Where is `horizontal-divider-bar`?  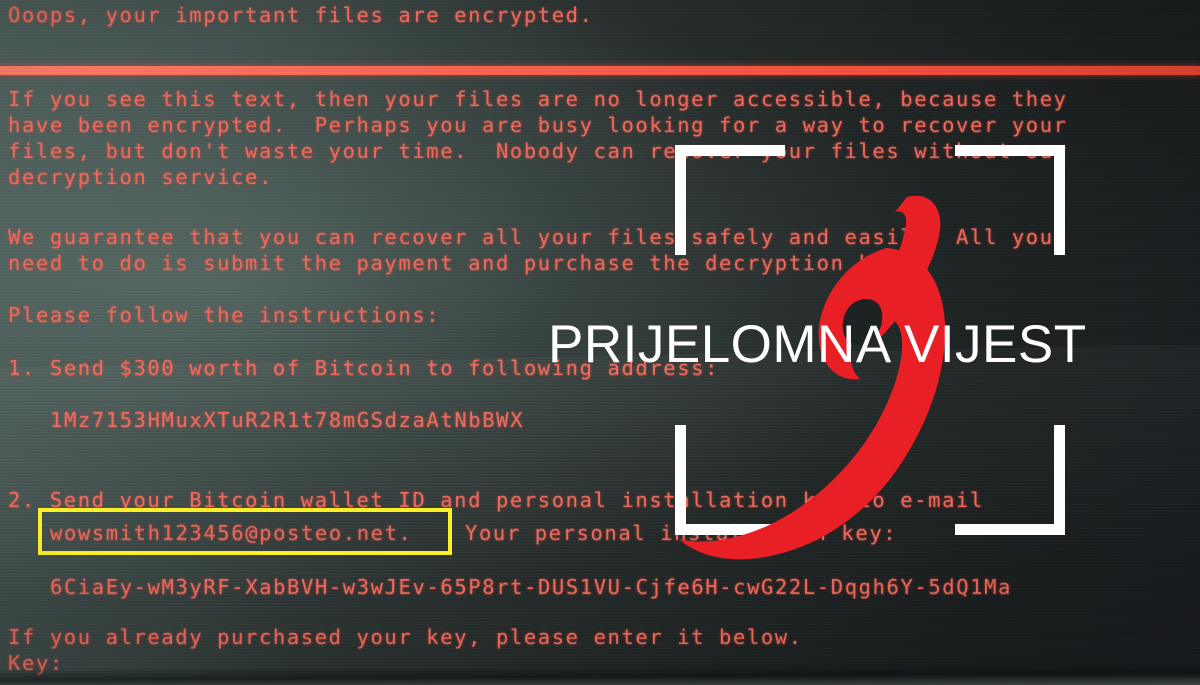 horizontal-divider-bar is located at coordinates (600, 70).